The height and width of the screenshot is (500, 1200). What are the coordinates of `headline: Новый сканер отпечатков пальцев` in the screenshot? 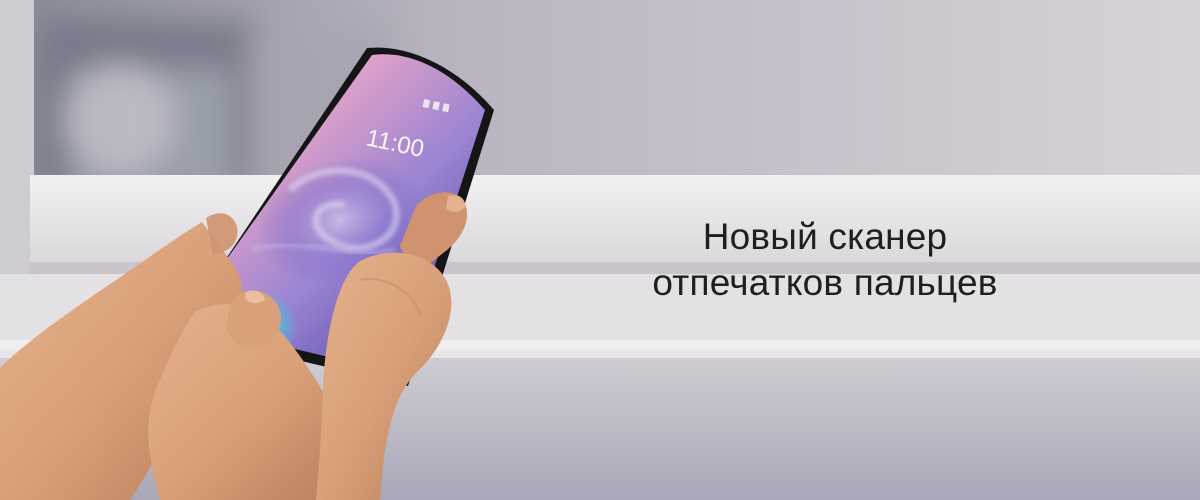 It's located at (825, 260).